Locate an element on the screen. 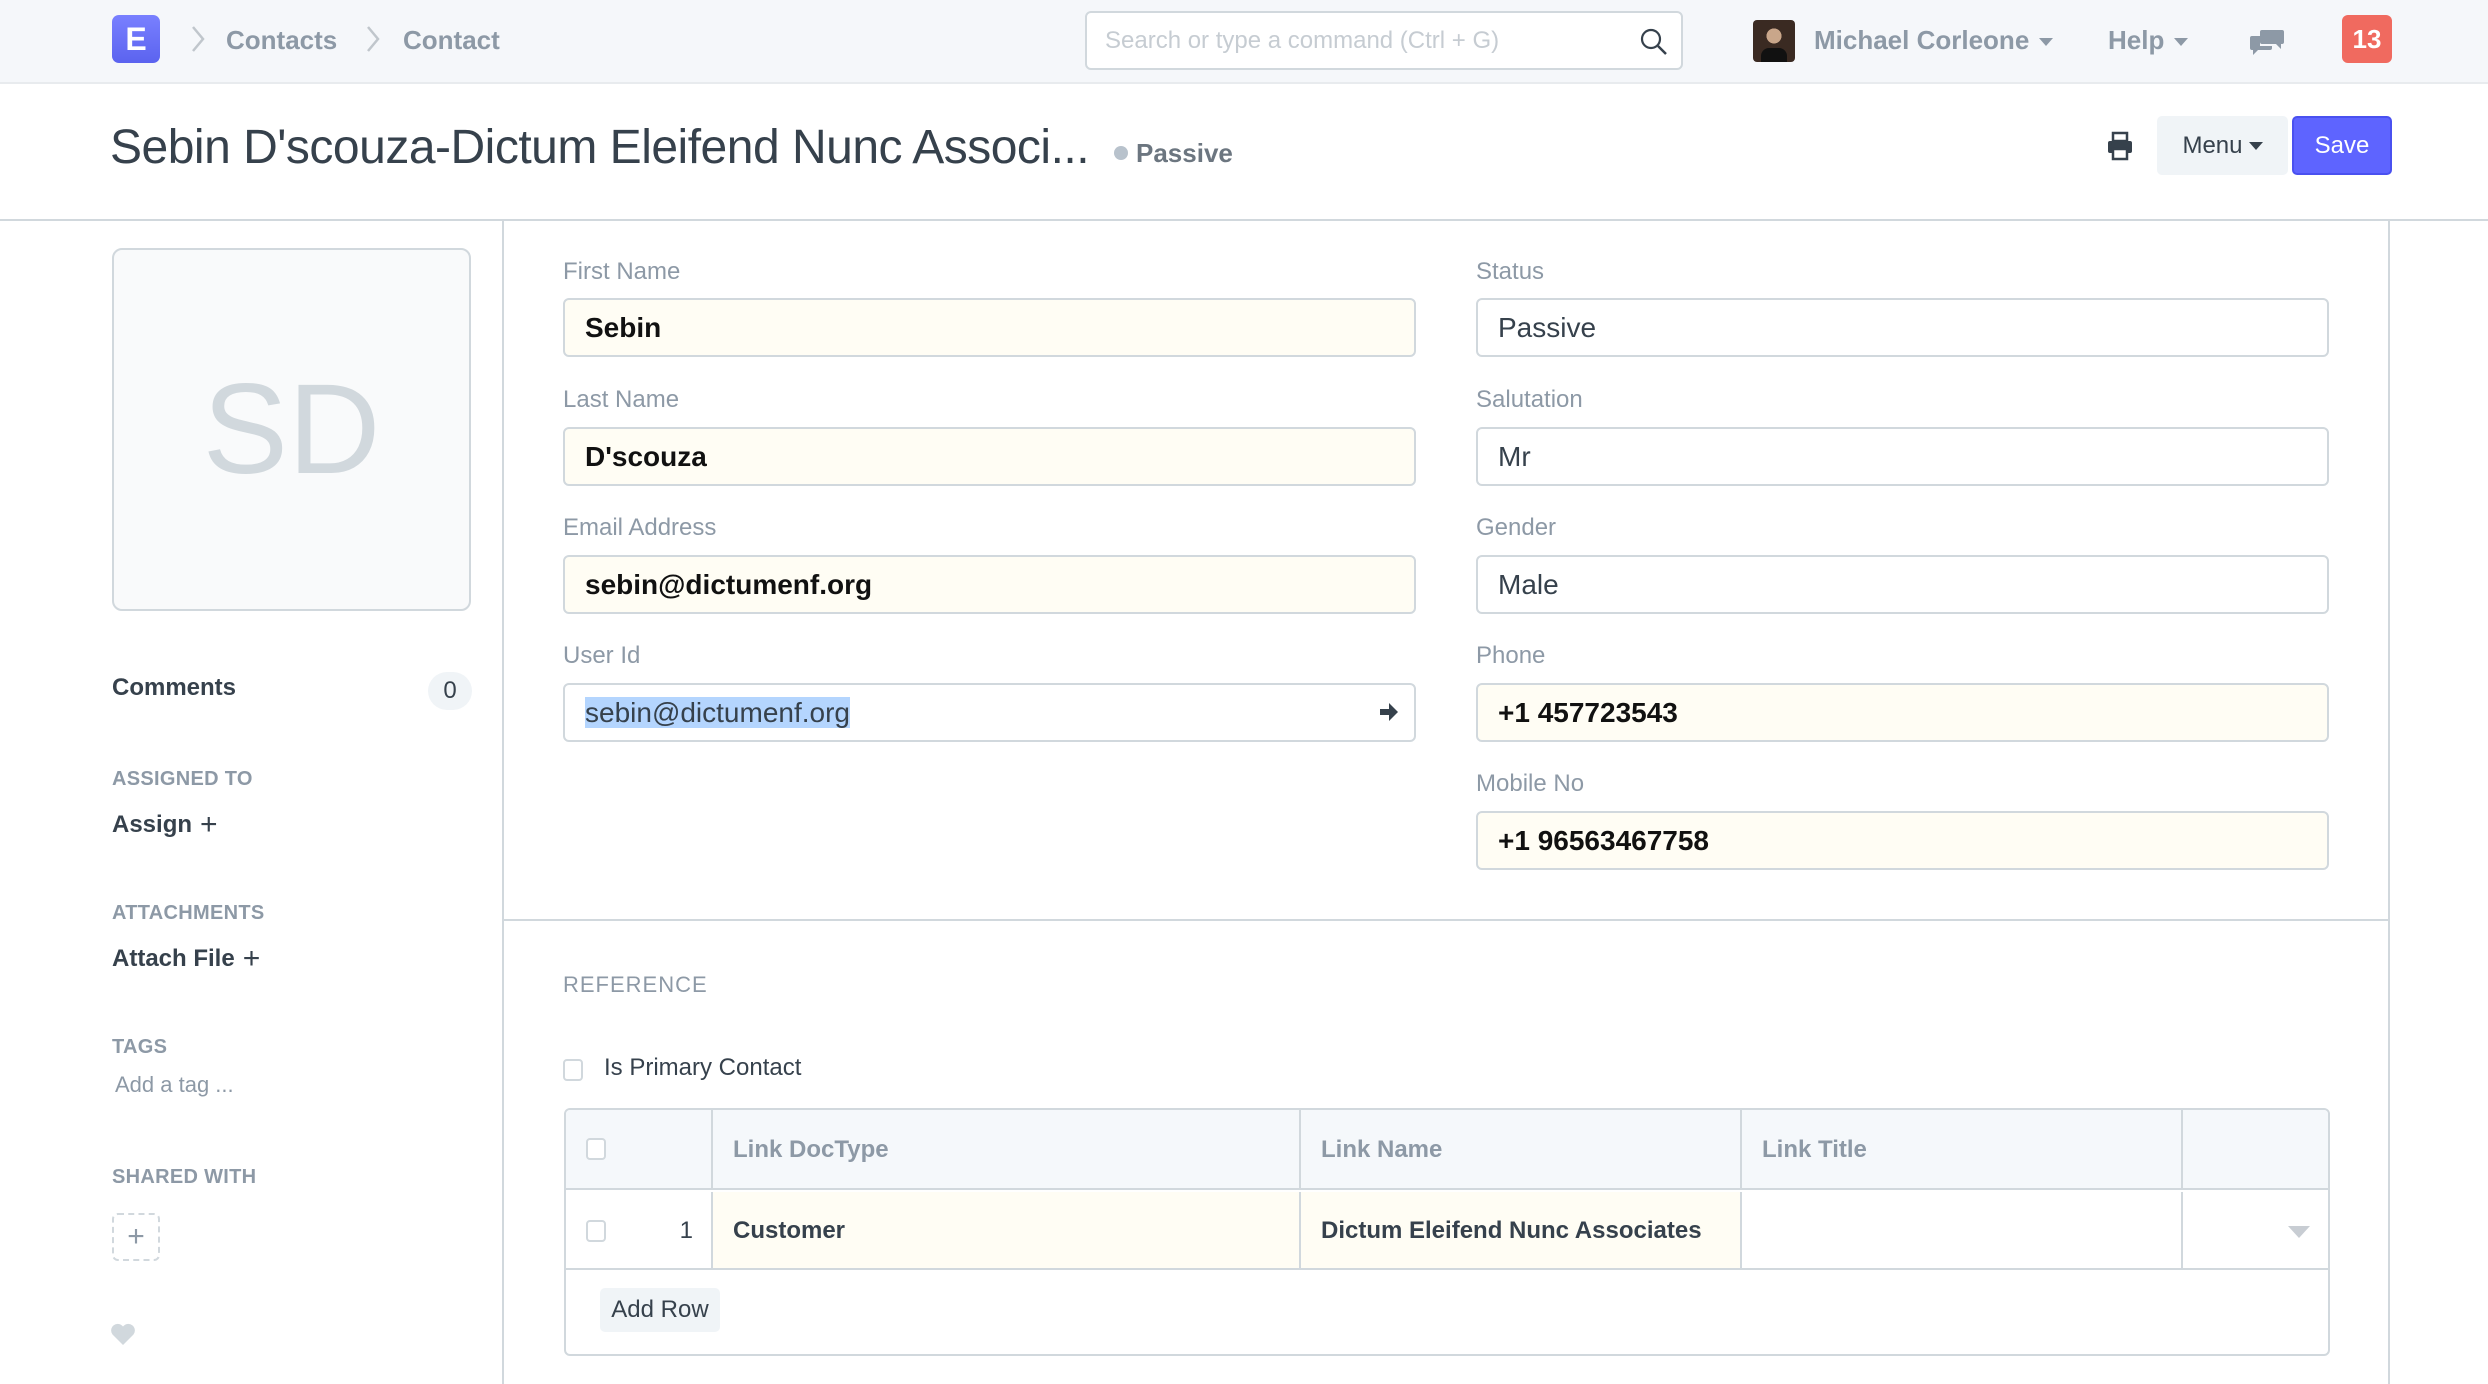  user-id-field: sebin@dictumenf.org is located at coordinates (989, 712).